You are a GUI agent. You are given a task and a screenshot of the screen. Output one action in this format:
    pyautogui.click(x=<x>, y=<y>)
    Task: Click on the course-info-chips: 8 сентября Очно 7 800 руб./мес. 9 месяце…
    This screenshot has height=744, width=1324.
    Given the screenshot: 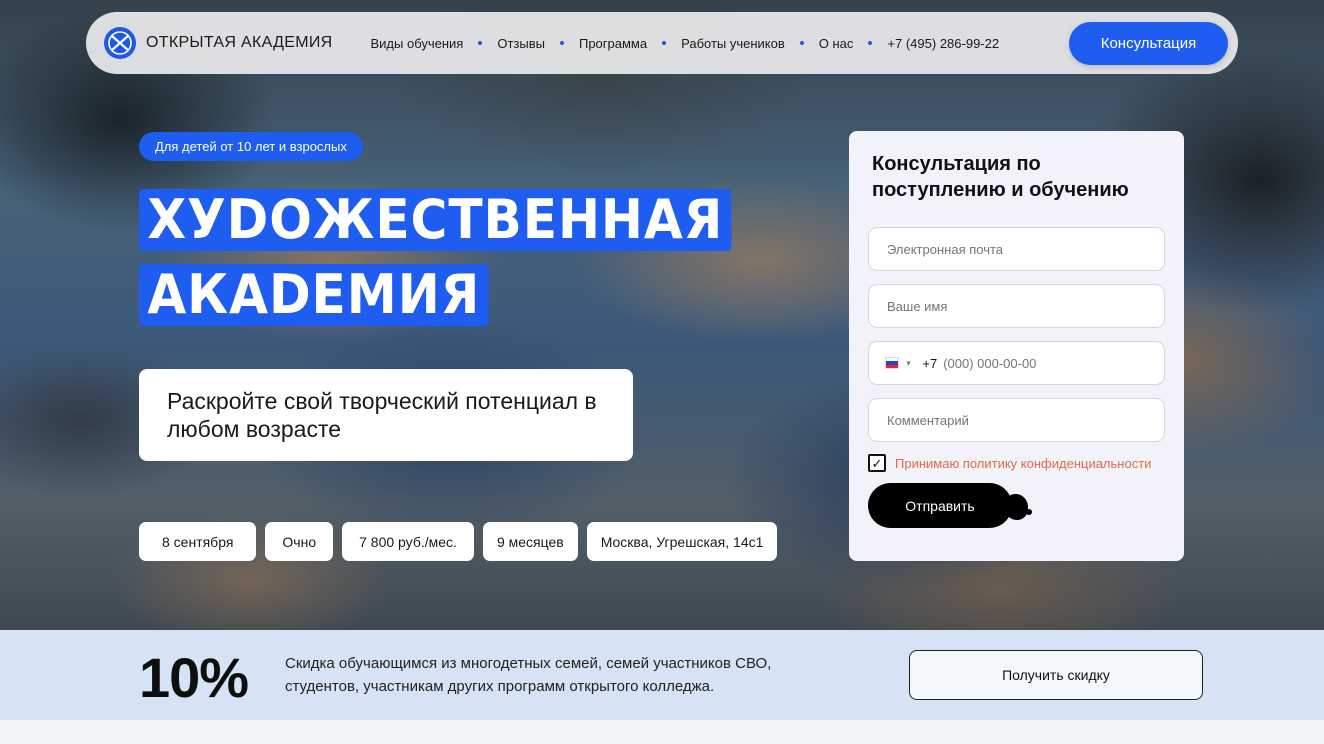 What is the action you would take?
    pyautogui.click(x=458, y=541)
    